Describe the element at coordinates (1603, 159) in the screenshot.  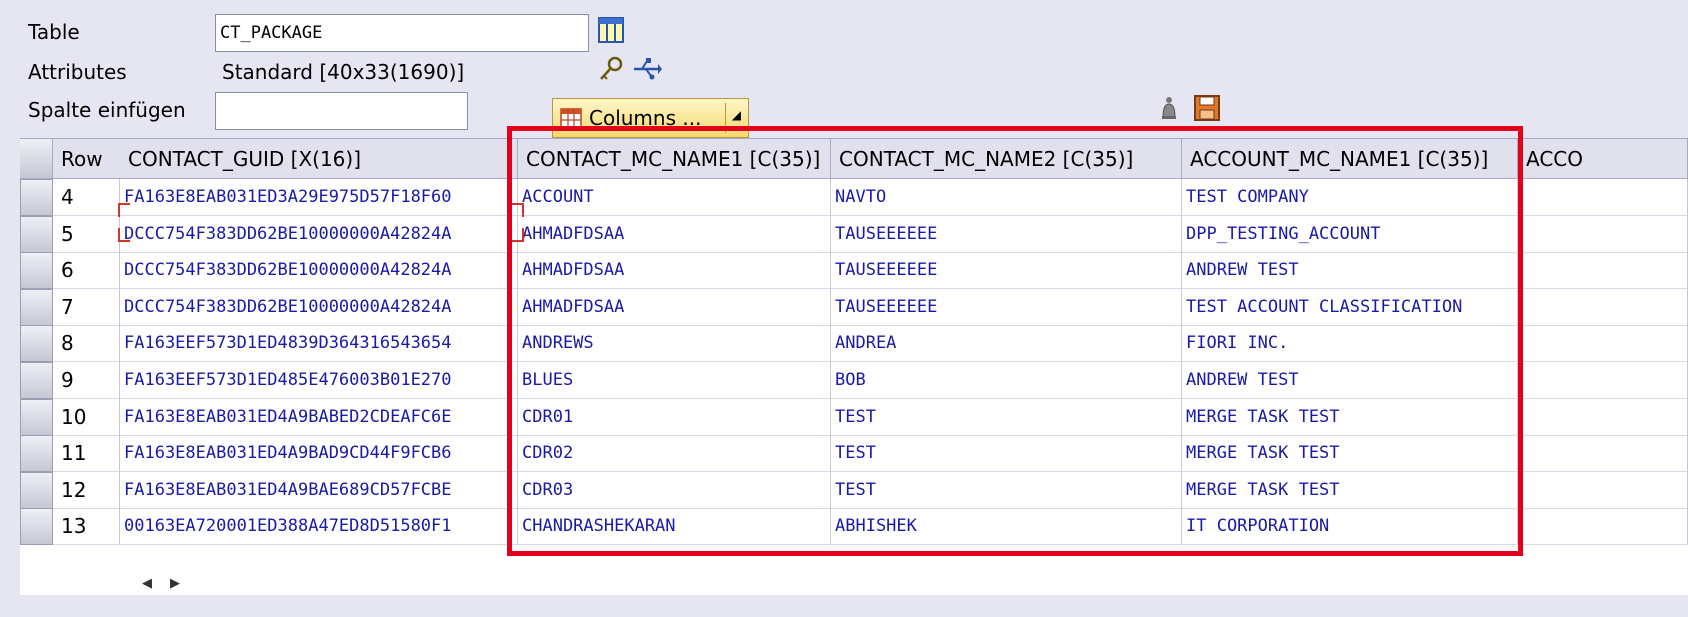
I see `column-header-acco: ACCO` at that location.